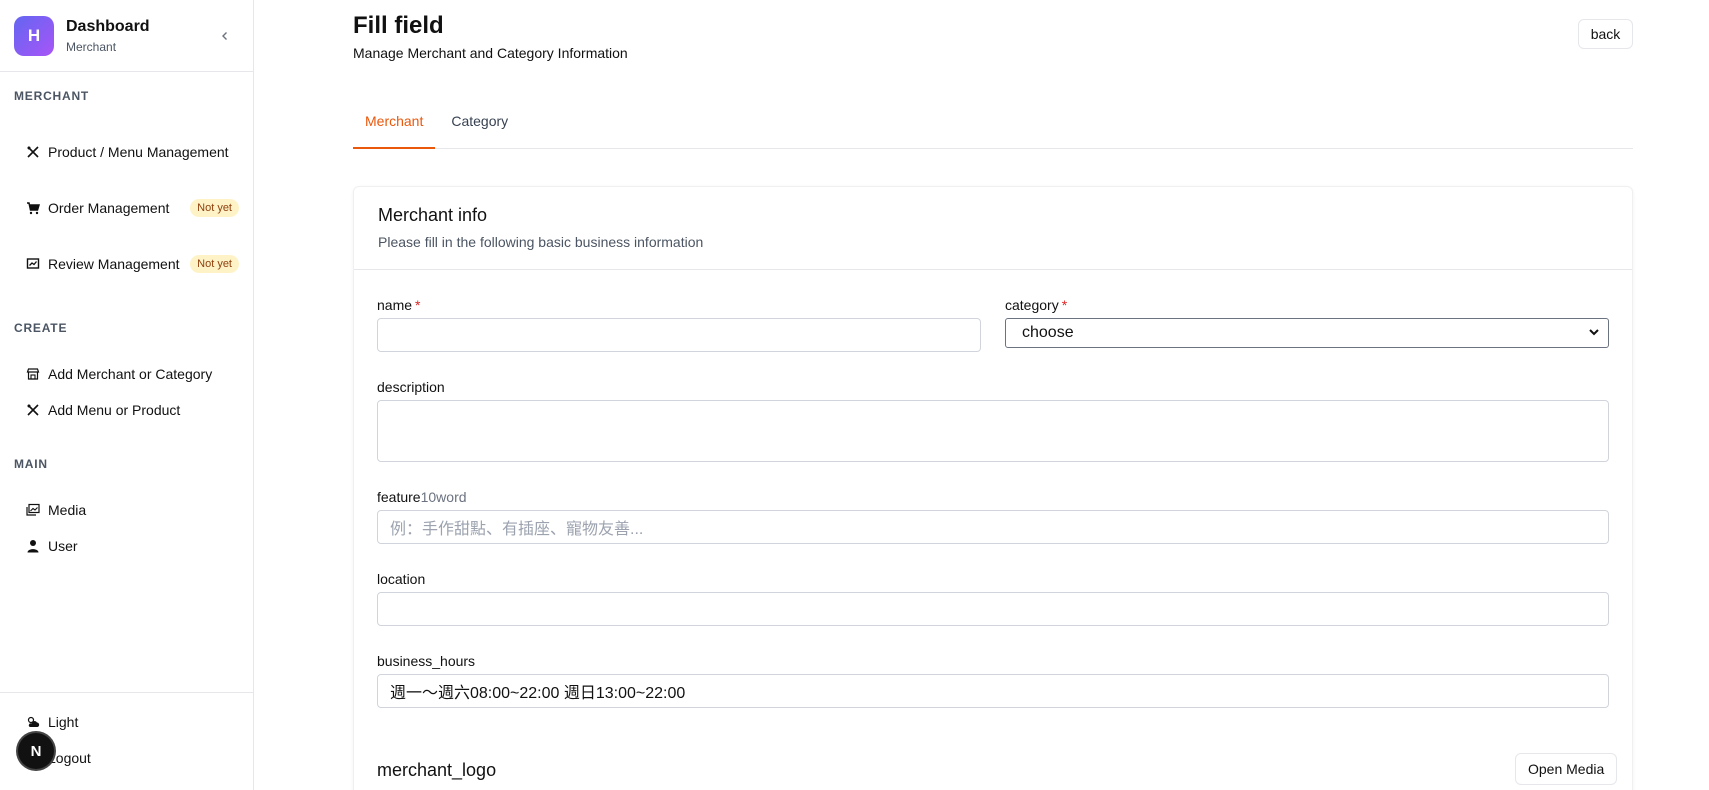 This screenshot has width=1709, height=790. What do you see at coordinates (63, 546) in the screenshot?
I see `sidebar-item-label: User` at bounding box center [63, 546].